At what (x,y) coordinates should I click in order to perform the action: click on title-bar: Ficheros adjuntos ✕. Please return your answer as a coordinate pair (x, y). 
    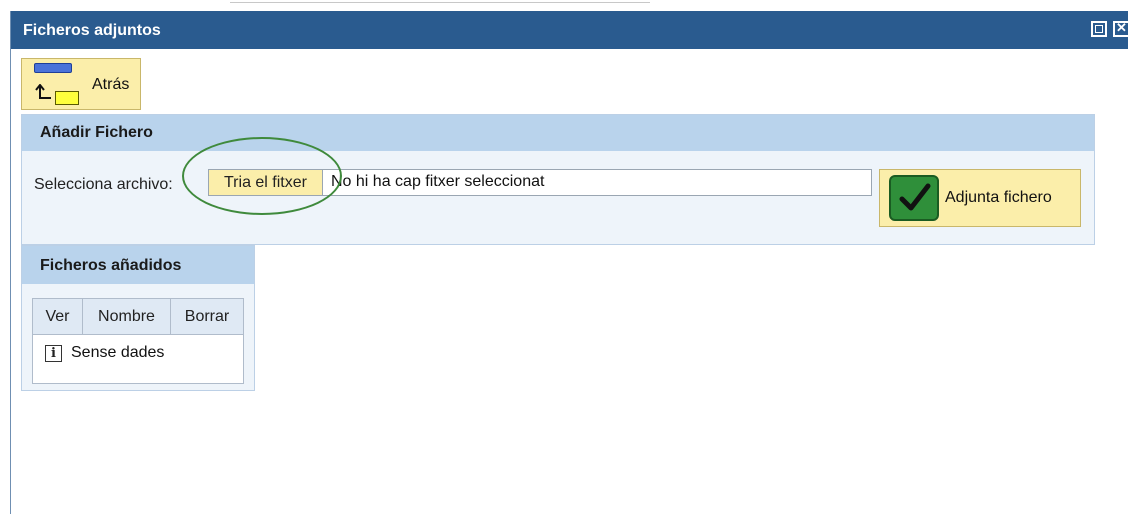
    Looking at the image, I should click on (569, 30).